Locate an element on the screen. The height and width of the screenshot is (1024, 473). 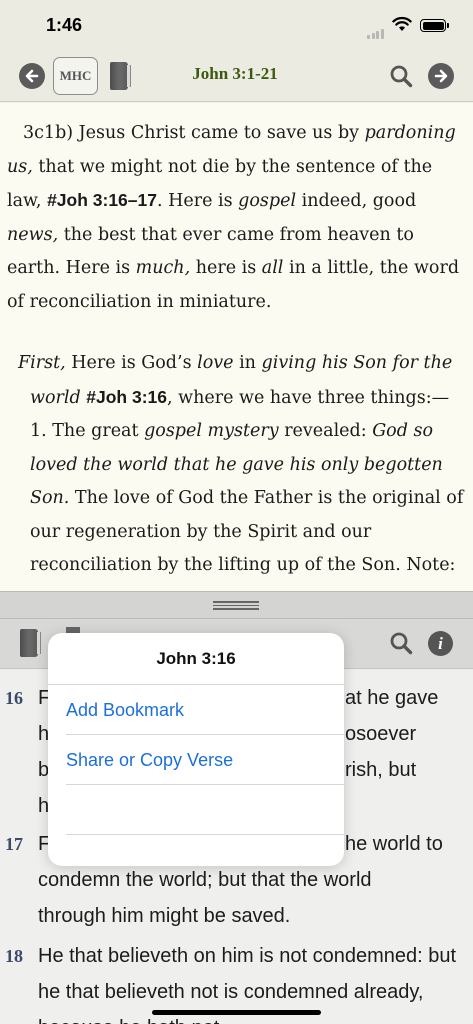
info-icon: i is located at coordinates (440, 643).